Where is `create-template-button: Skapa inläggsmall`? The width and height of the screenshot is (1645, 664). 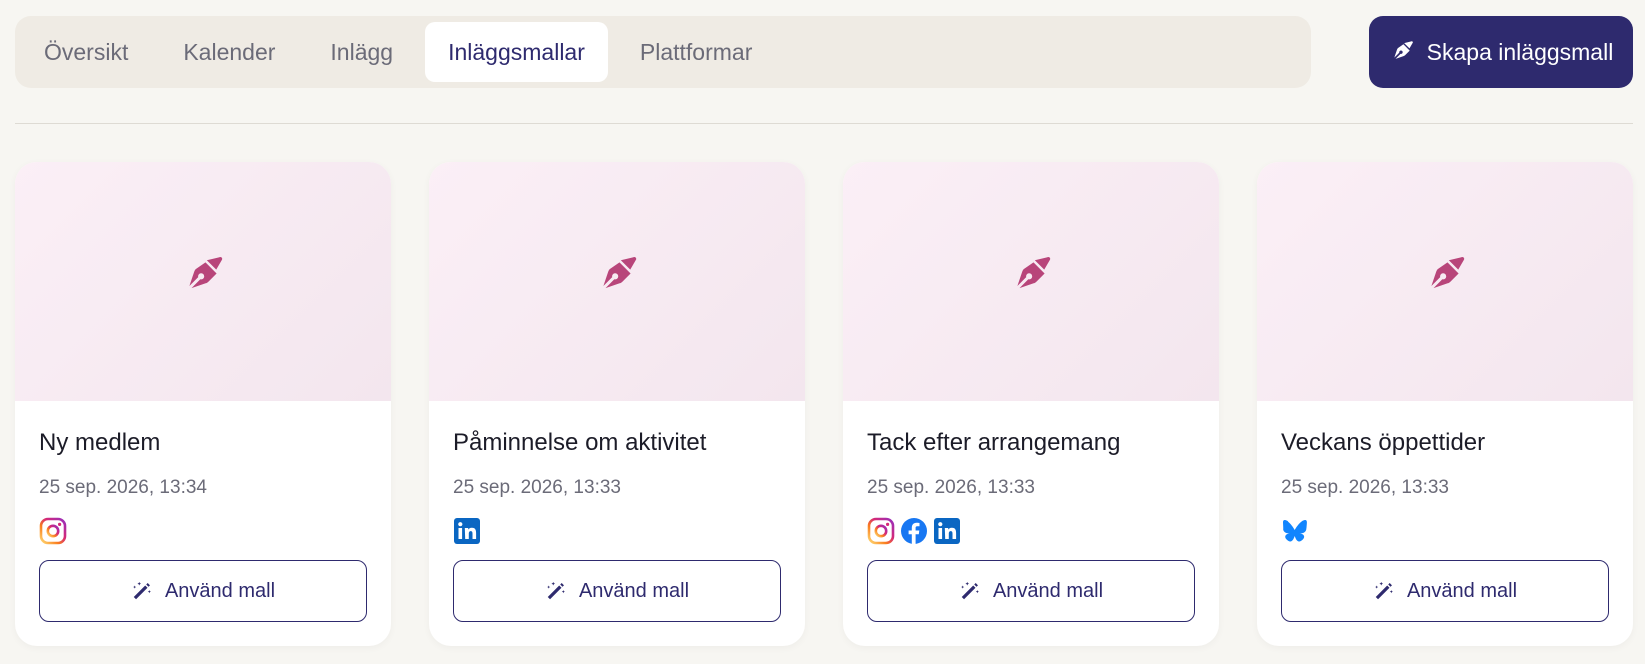 create-template-button: Skapa inläggsmall is located at coordinates (1501, 52).